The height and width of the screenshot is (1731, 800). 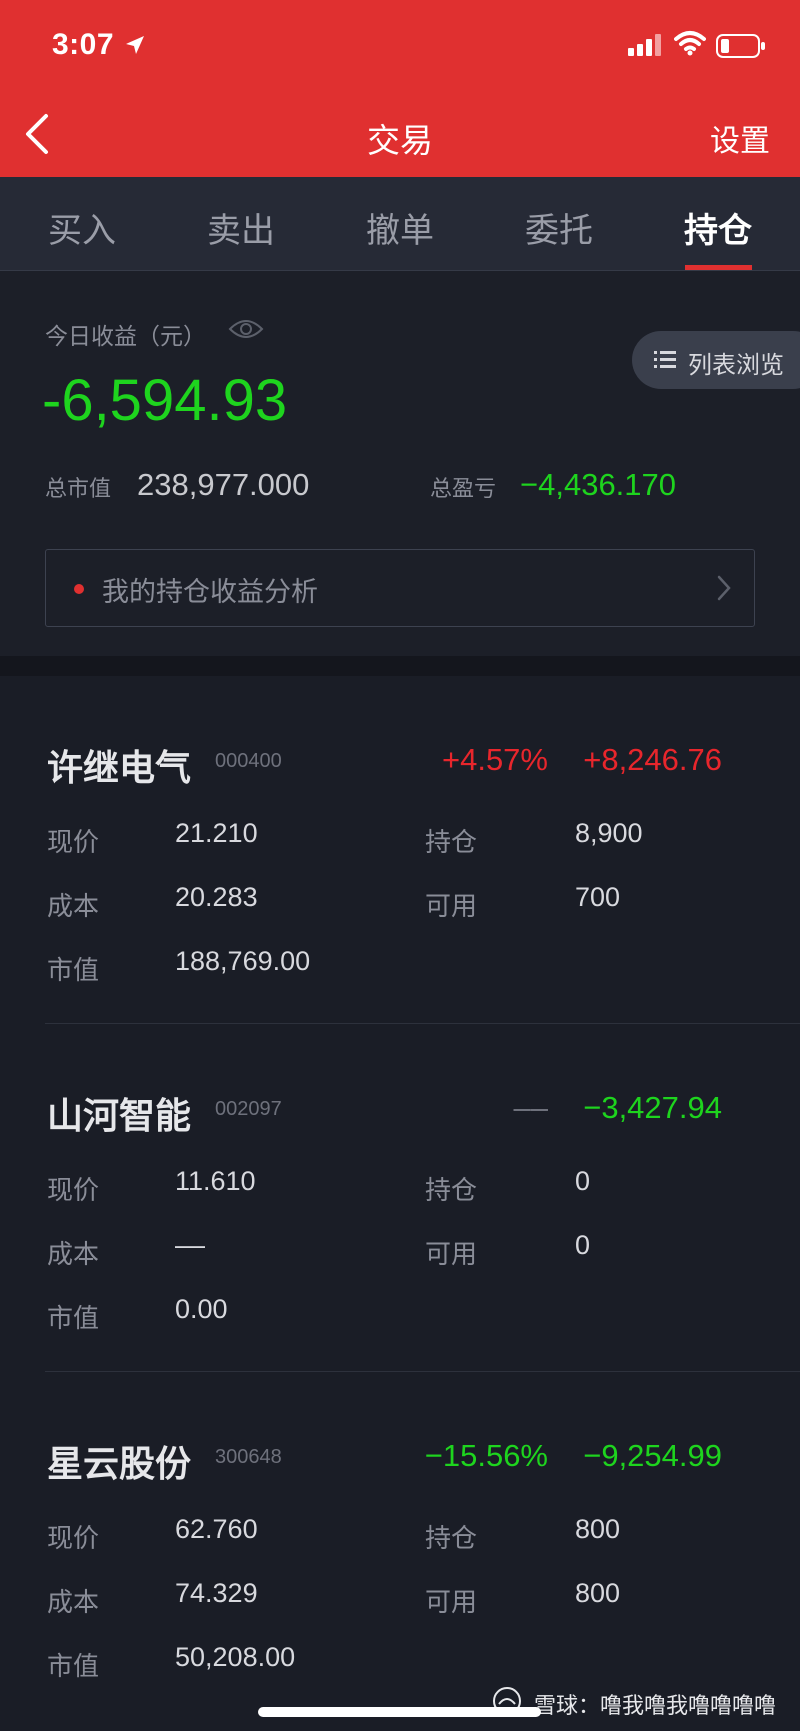 I want to click on available-value: 800, so click(x=598, y=1593).